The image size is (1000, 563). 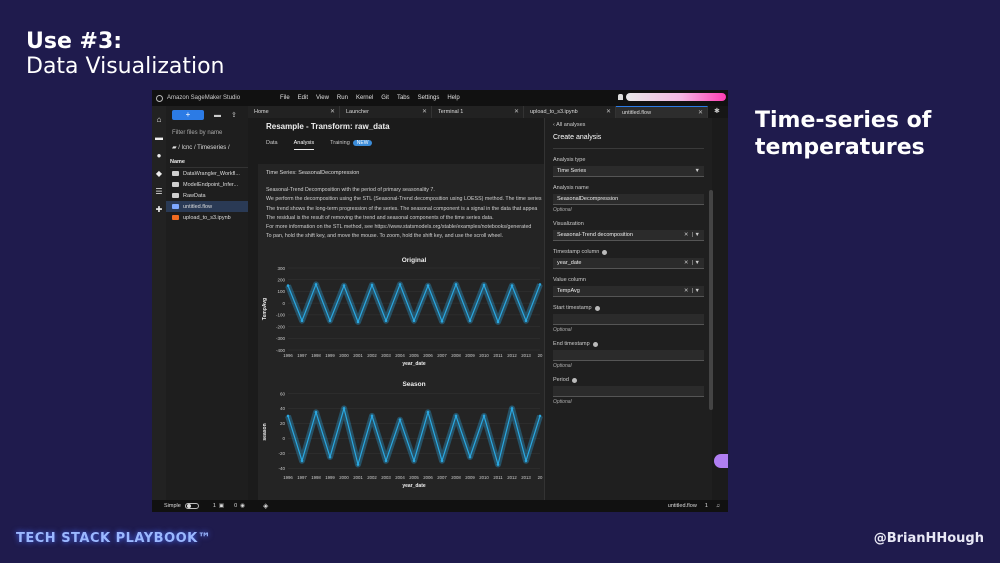 What do you see at coordinates (213, 195) in the screenshot?
I see `file-item: RawData` at bounding box center [213, 195].